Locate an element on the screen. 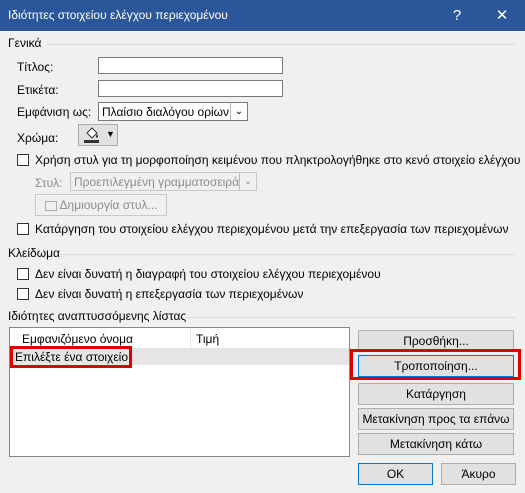  cancel-button: Άκυρο is located at coordinates (478, 474).